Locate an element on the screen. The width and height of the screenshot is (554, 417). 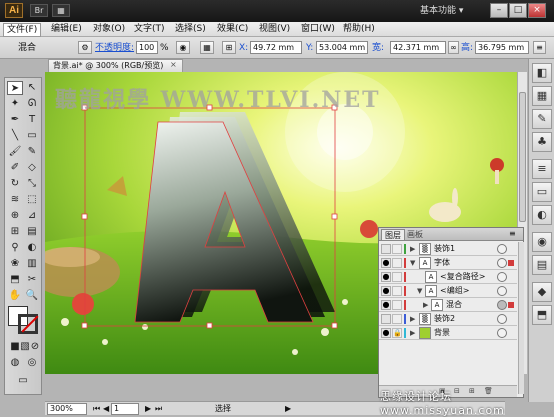
menu-object: 对象(O) is located at coordinates (109, 29).